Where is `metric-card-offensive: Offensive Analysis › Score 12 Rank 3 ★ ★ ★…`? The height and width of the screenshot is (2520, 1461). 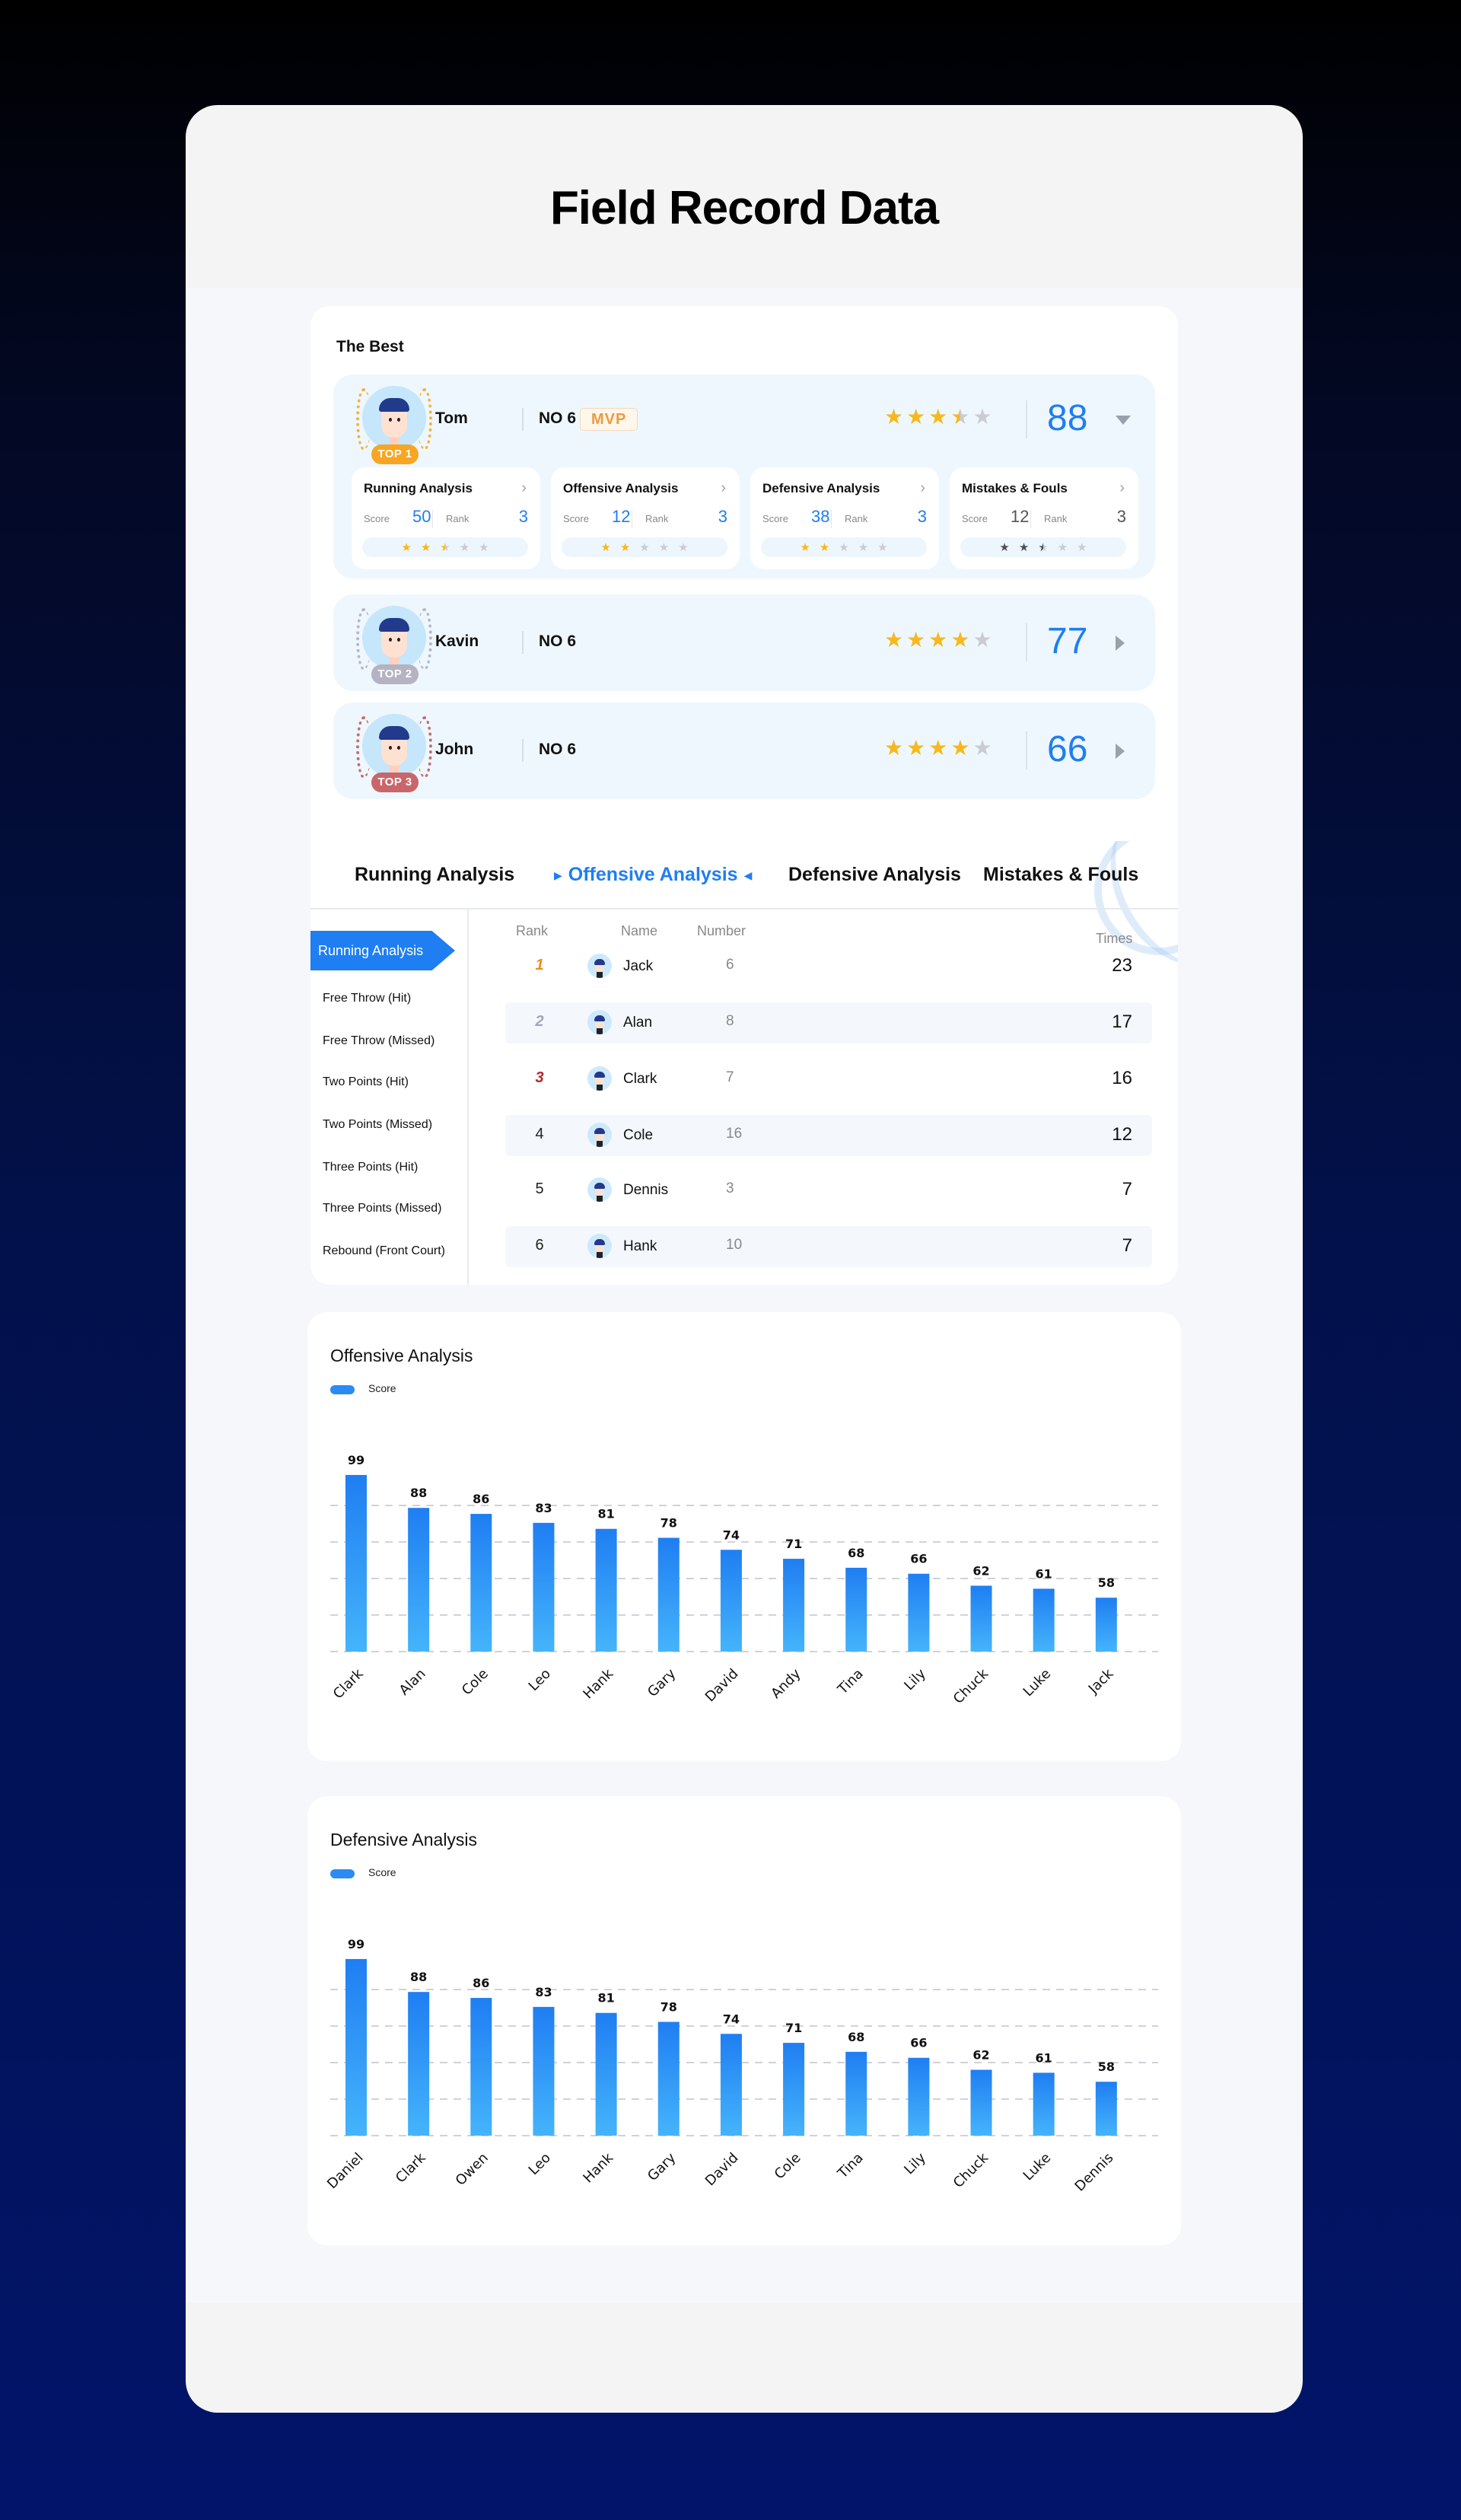
metric-card-offensive: Offensive Analysis › Score 12 Rank 3 ★ ★ ★… is located at coordinates (645, 518).